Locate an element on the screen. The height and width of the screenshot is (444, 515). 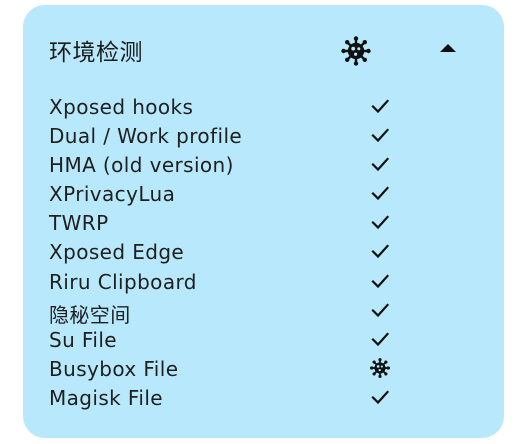
list-item: TWRP is located at coordinates (219, 223).